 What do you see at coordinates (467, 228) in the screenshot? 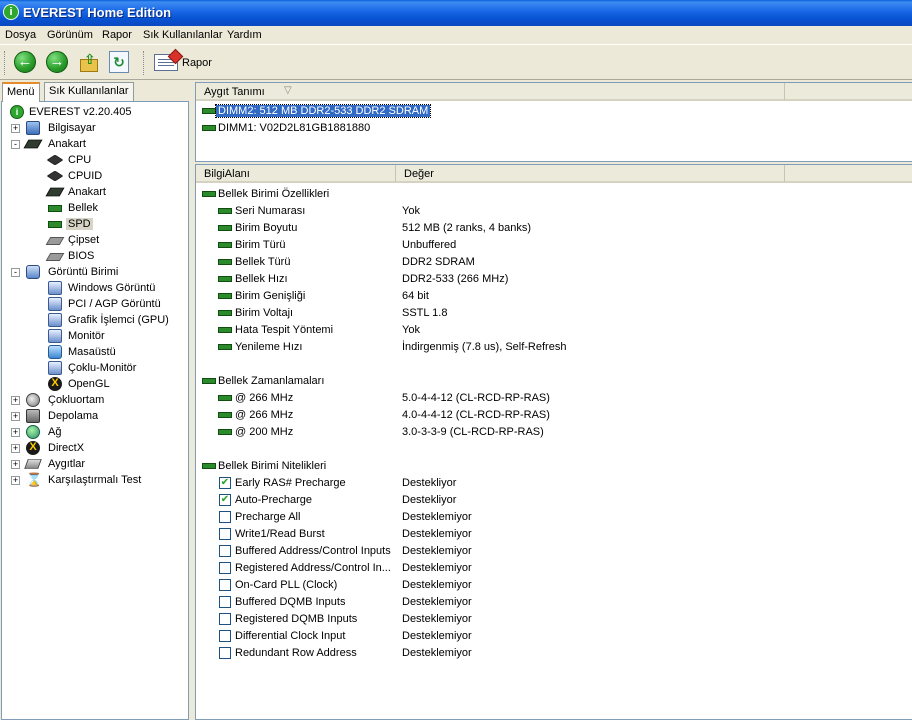
I see `property-value: 512 MB (2 ranks, 4 banks)` at bounding box center [467, 228].